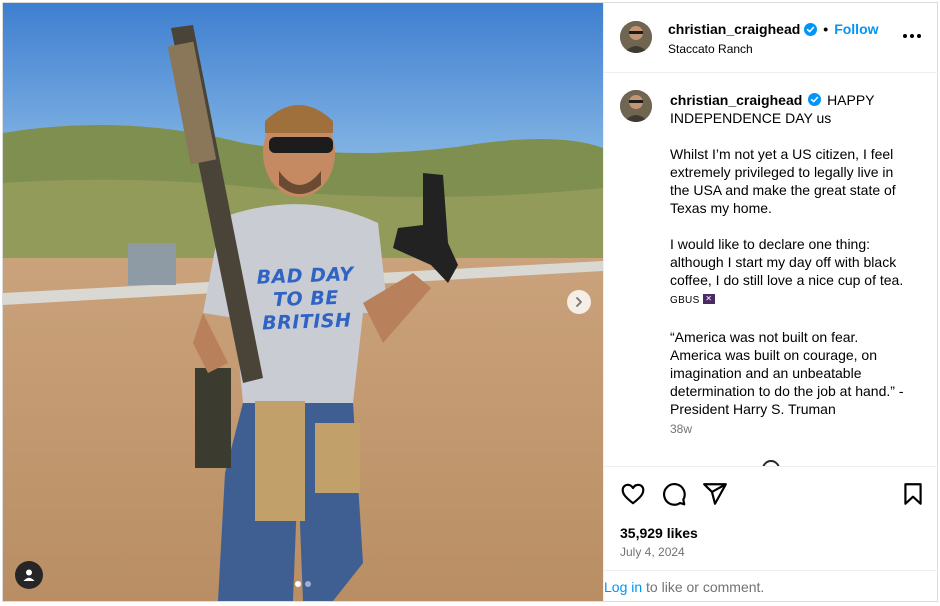  Describe the element at coordinates (708, 299) in the screenshot. I see `flag-emoji-icon: ✕` at that location.